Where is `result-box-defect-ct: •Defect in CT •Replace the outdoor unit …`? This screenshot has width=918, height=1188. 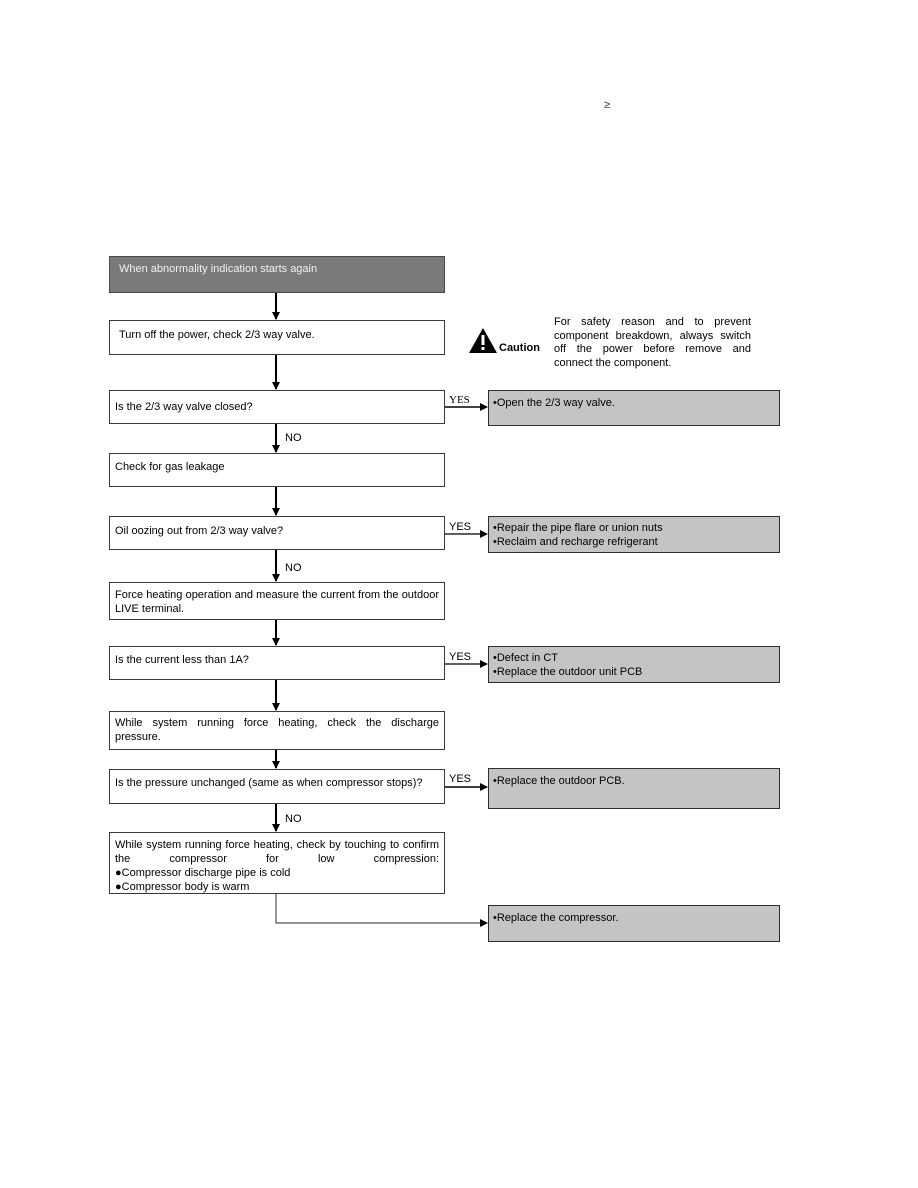
result-box-defect-ct: •Defect in CT •Replace the outdoor unit … is located at coordinates (634, 664).